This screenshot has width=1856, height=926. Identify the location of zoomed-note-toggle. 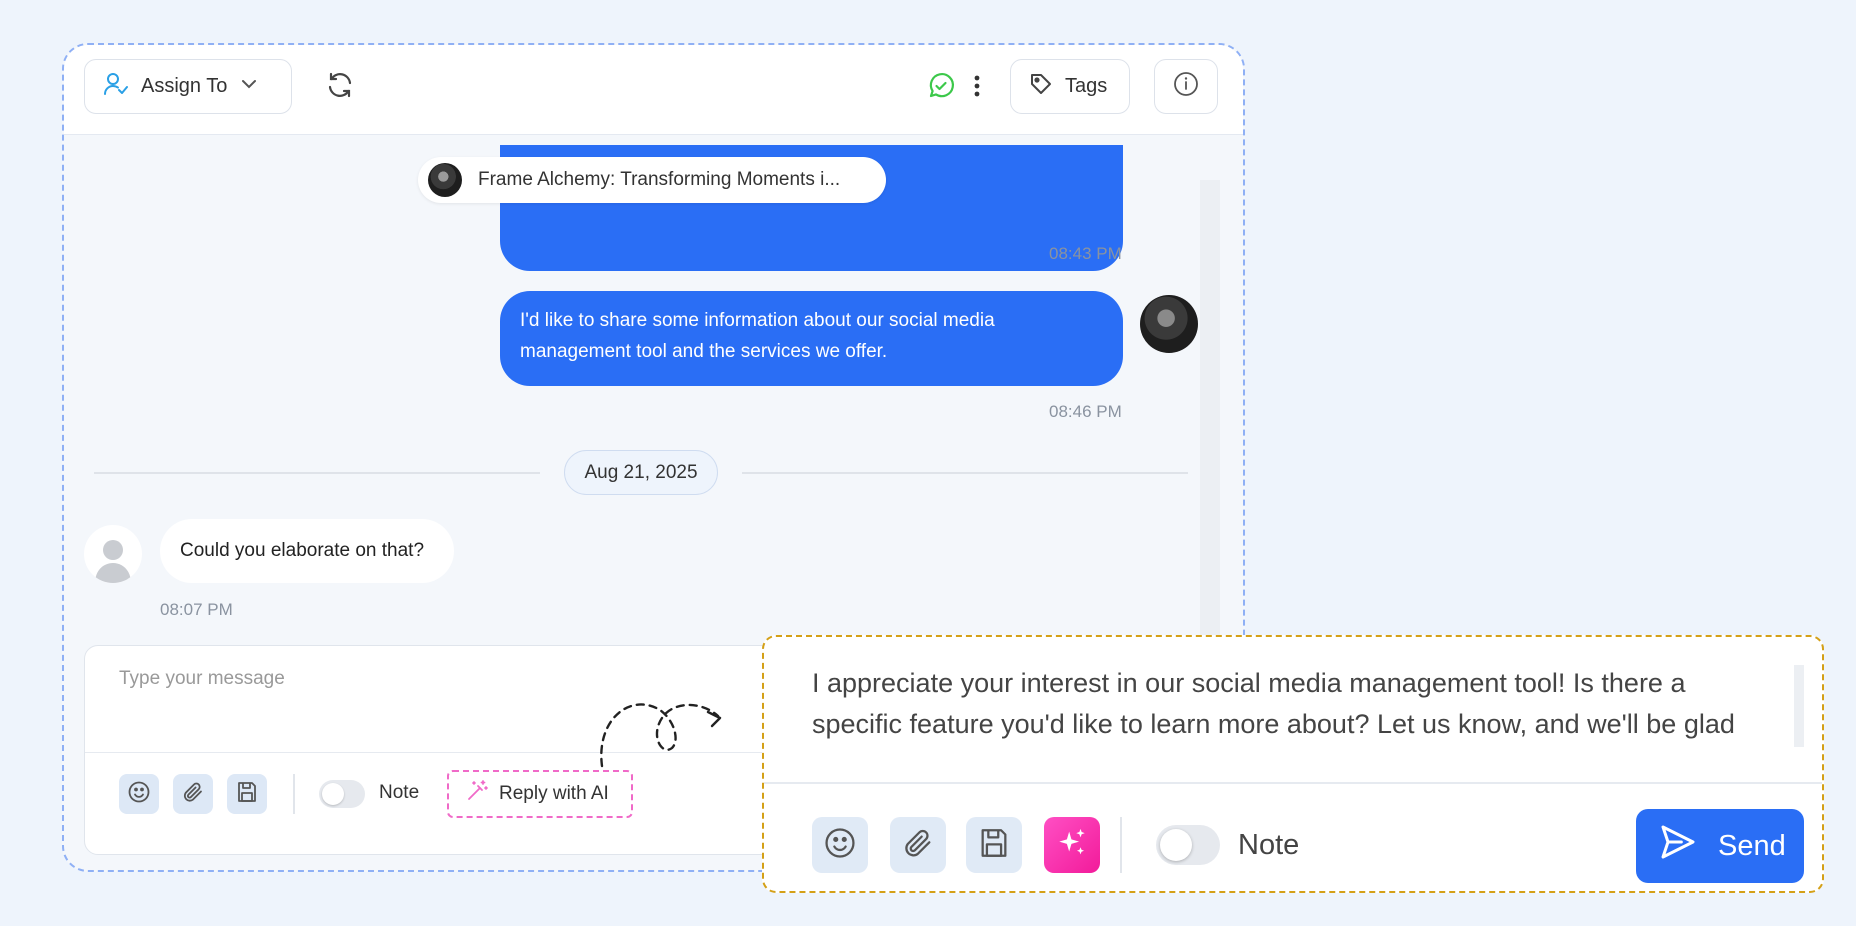
(1188, 845).